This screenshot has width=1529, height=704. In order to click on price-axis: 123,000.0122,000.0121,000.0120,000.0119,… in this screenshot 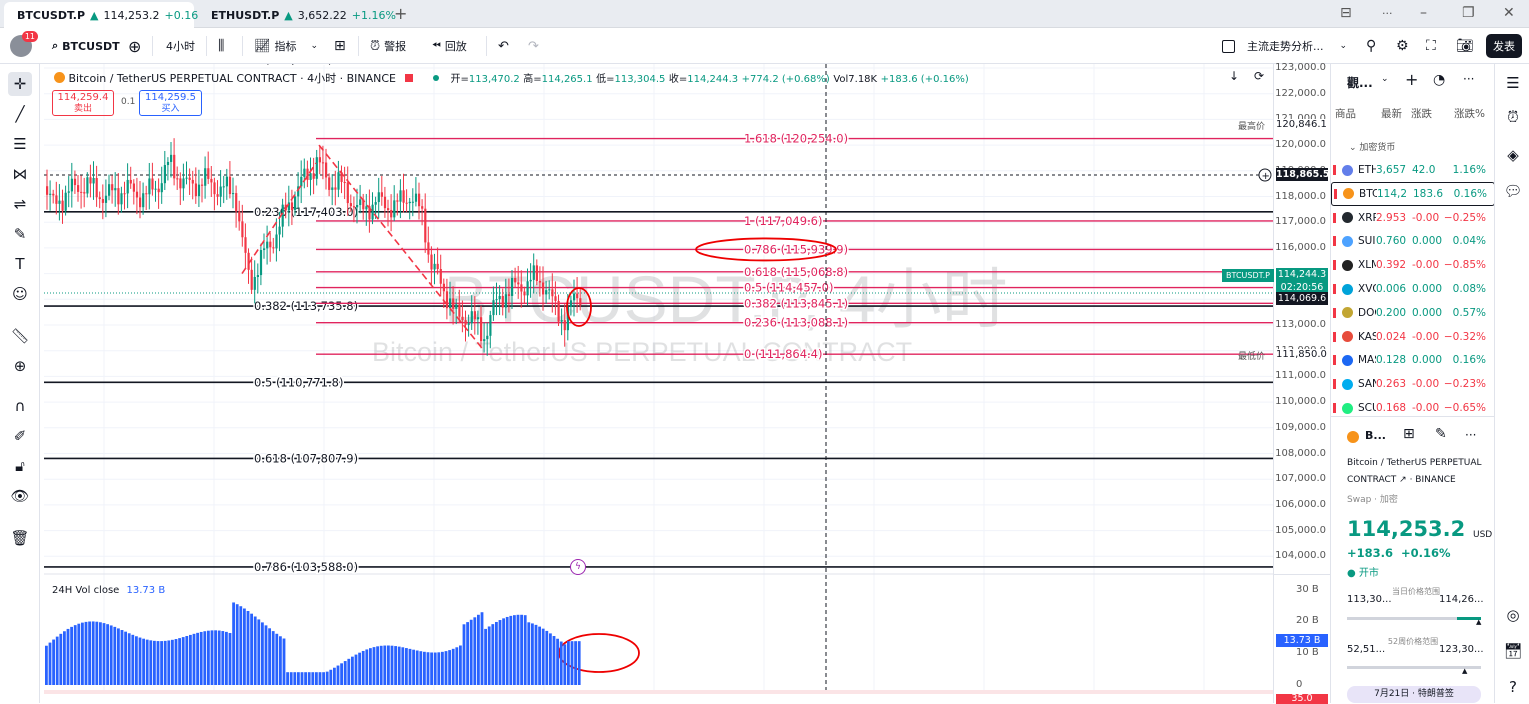, I will do `click(1276, 383)`.